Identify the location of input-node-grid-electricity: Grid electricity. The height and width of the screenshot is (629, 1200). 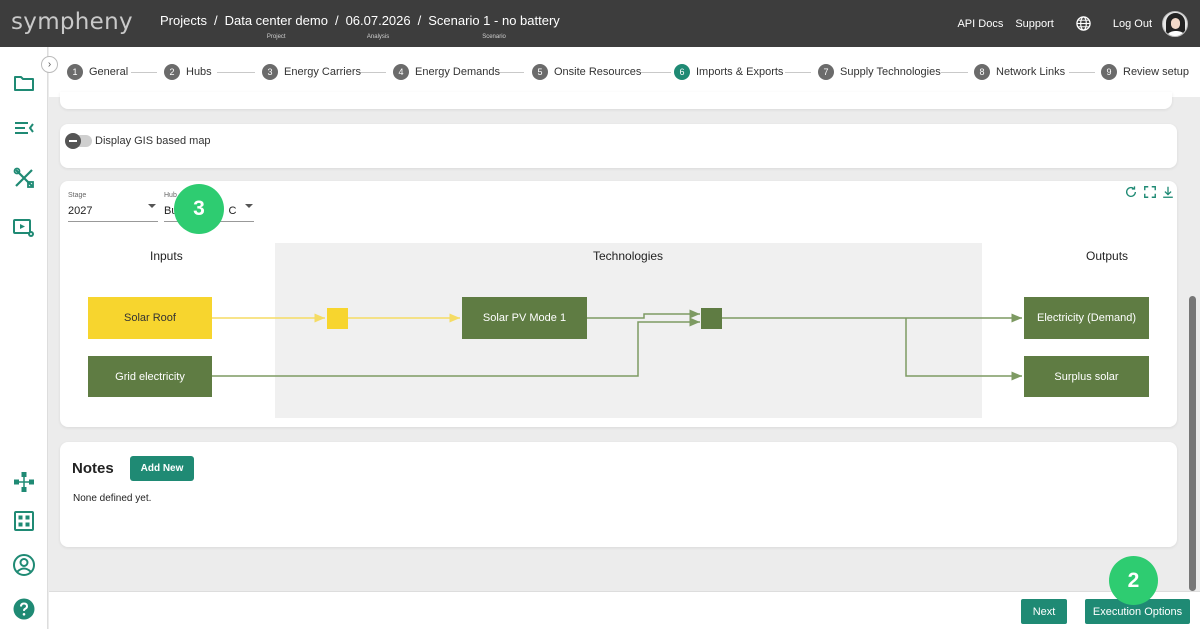
(150, 376).